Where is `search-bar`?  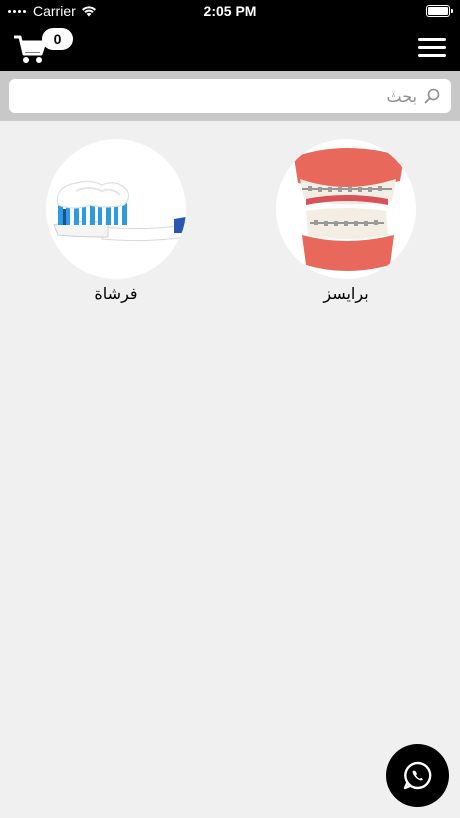 search-bar is located at coordinates (230, 96).